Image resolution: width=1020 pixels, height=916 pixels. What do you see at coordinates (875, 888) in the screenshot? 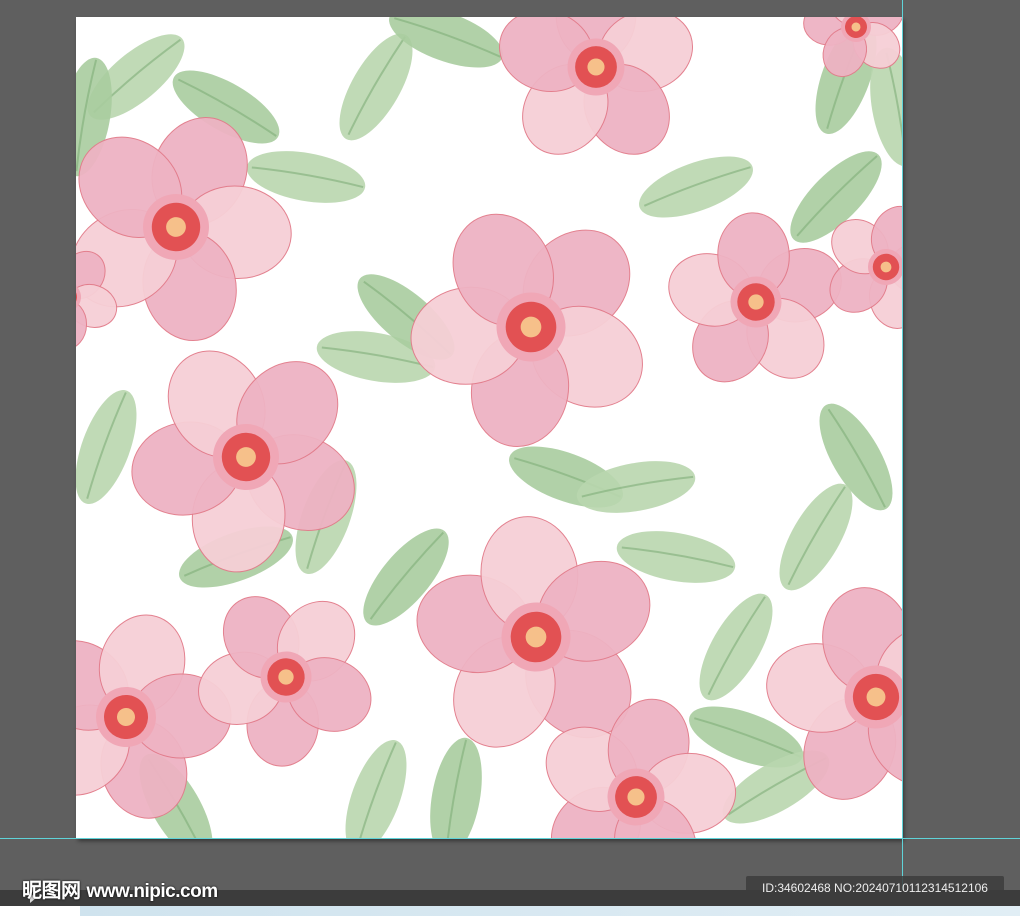
I see `image-id-label: ID:34602468 NO:20240710112314512106` at bounding box center [875, 888].